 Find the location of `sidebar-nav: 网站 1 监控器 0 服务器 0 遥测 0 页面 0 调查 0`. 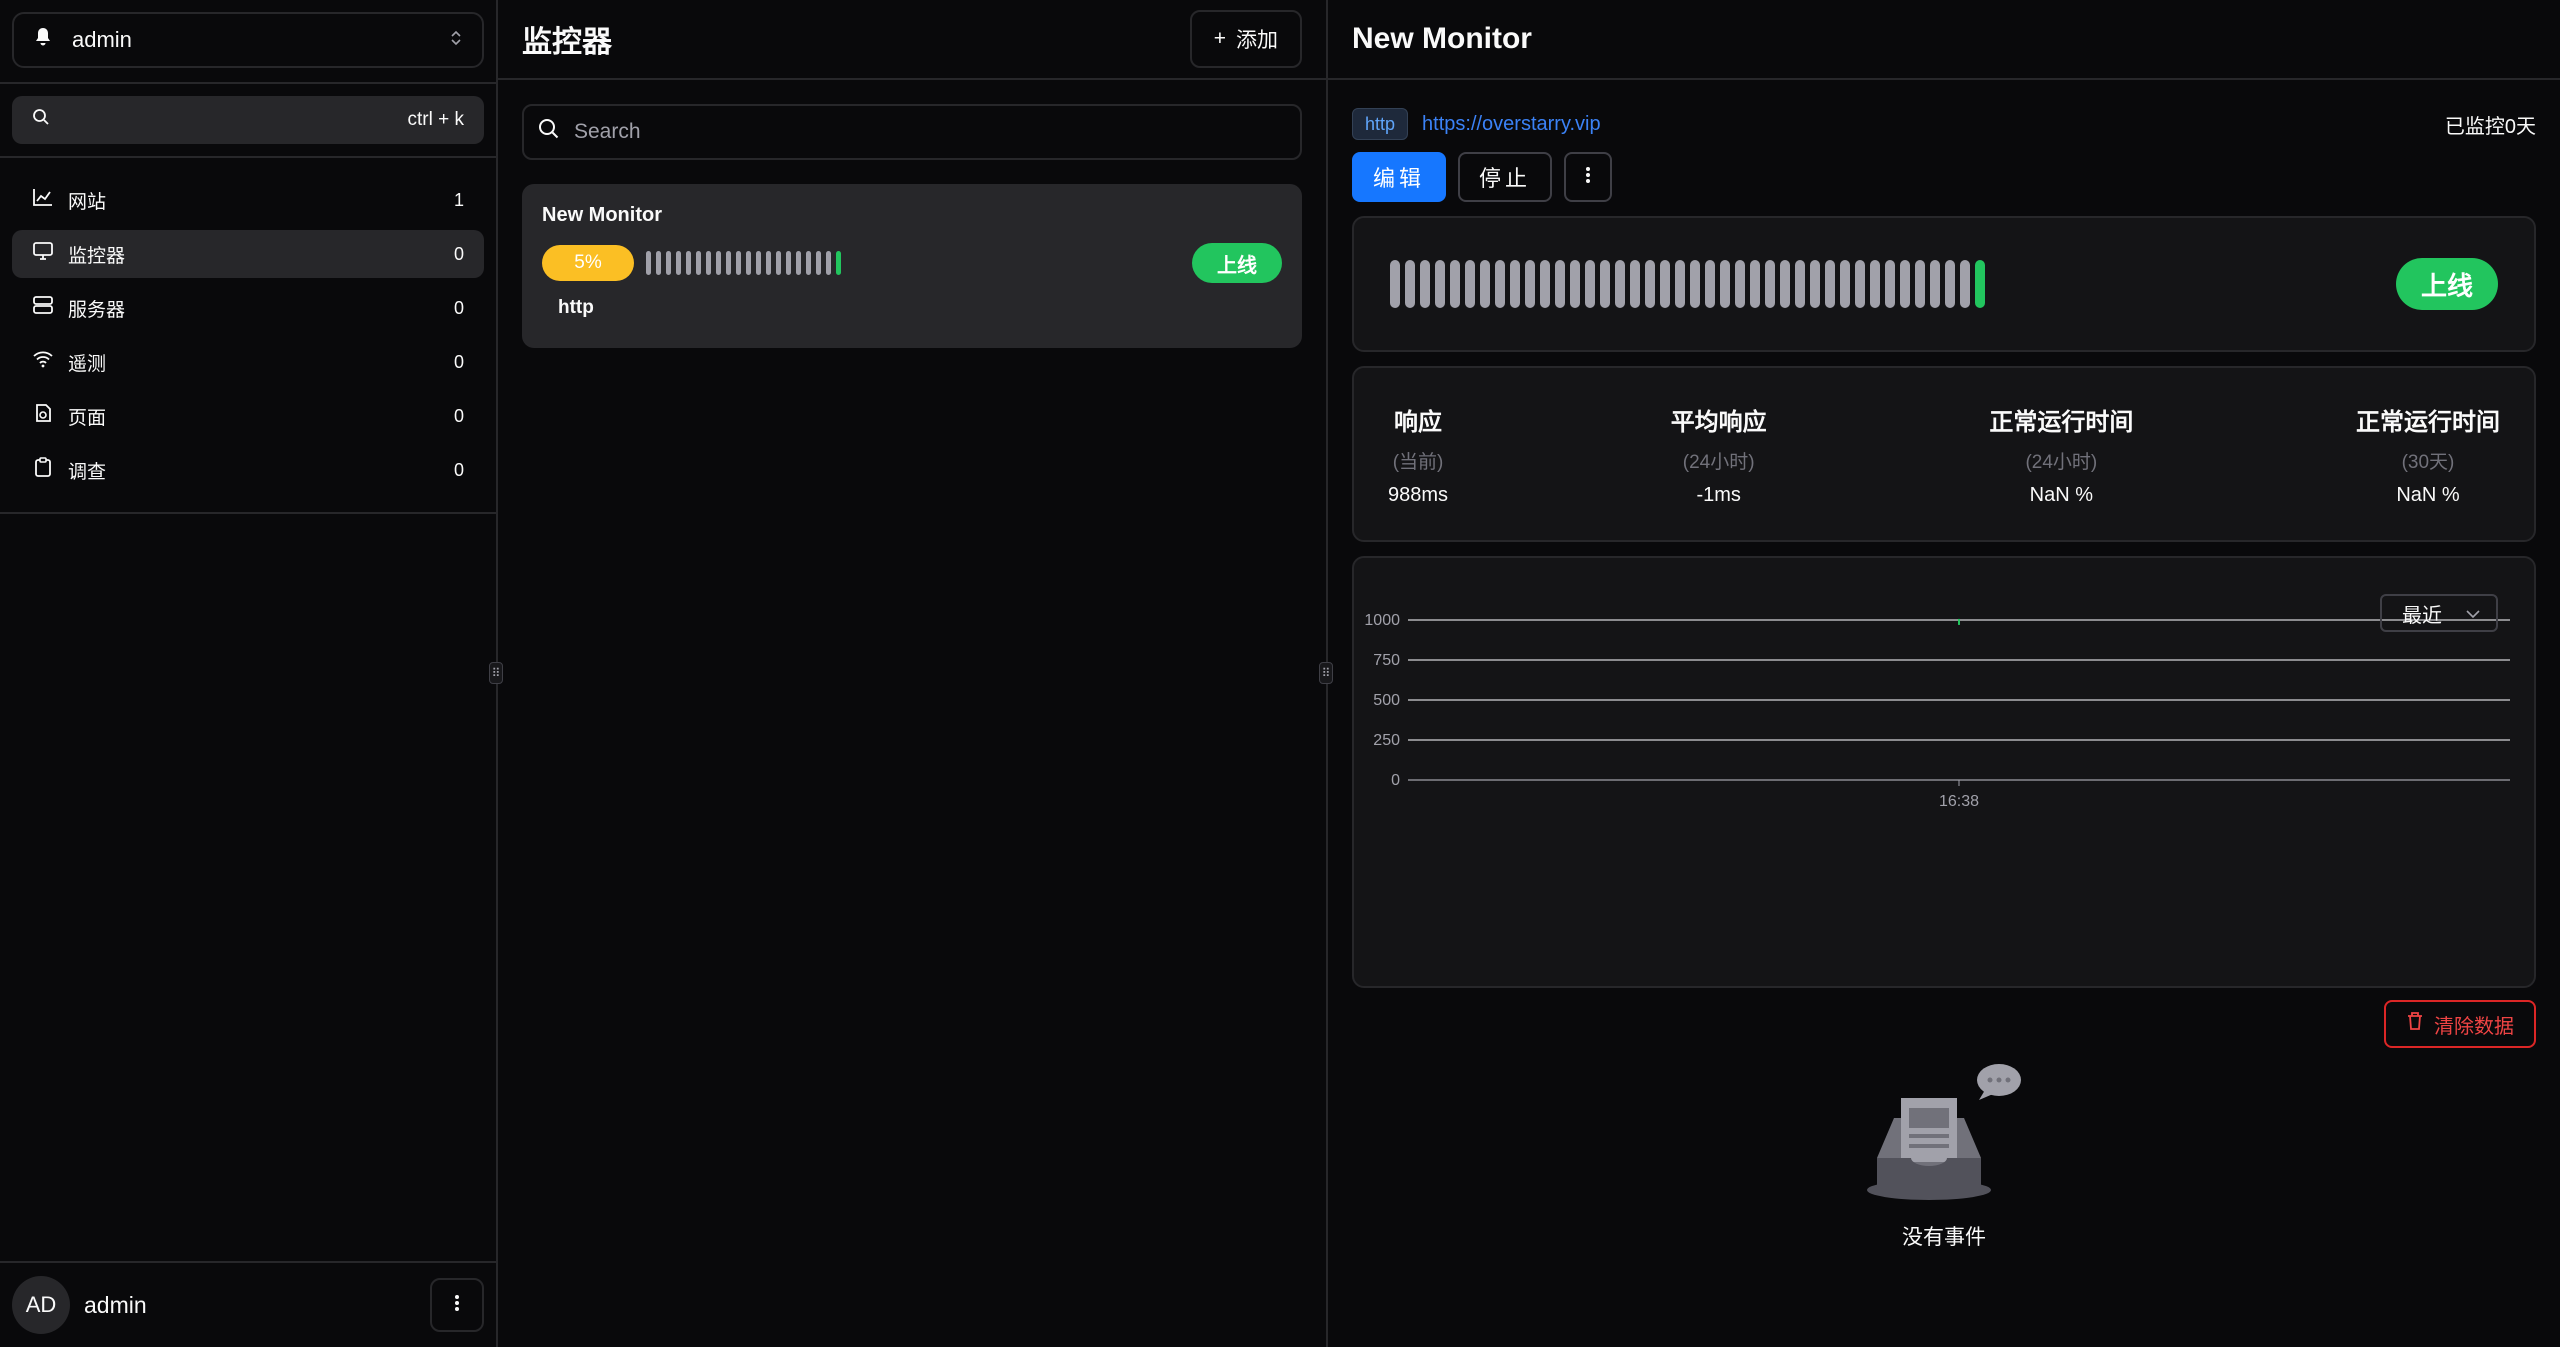

sidebar-nav: 网站 1 监控器 0 服务器 0 遥测 0 页面 0 调查 0 is located at coordinates (248, 336).